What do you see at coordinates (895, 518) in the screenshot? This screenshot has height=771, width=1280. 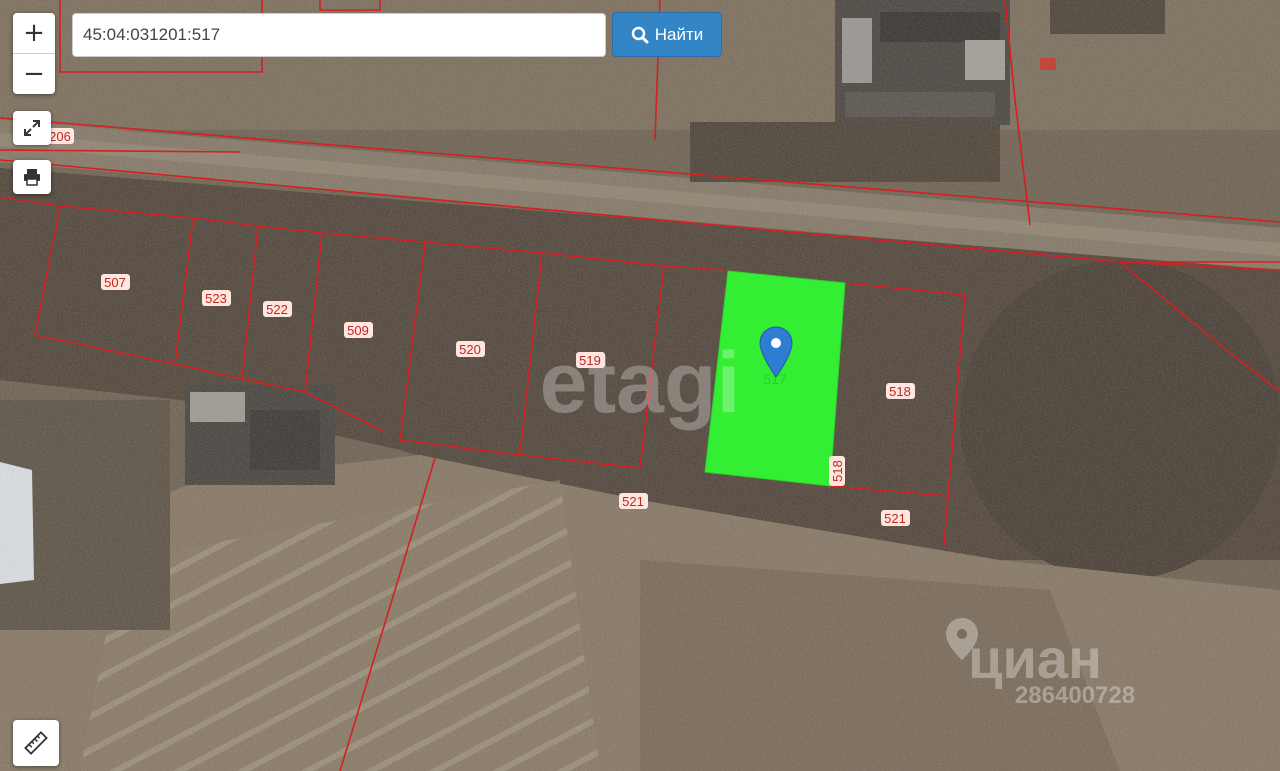 I see `parcel-label-521-east: 521` at bounding box center [895, 518].